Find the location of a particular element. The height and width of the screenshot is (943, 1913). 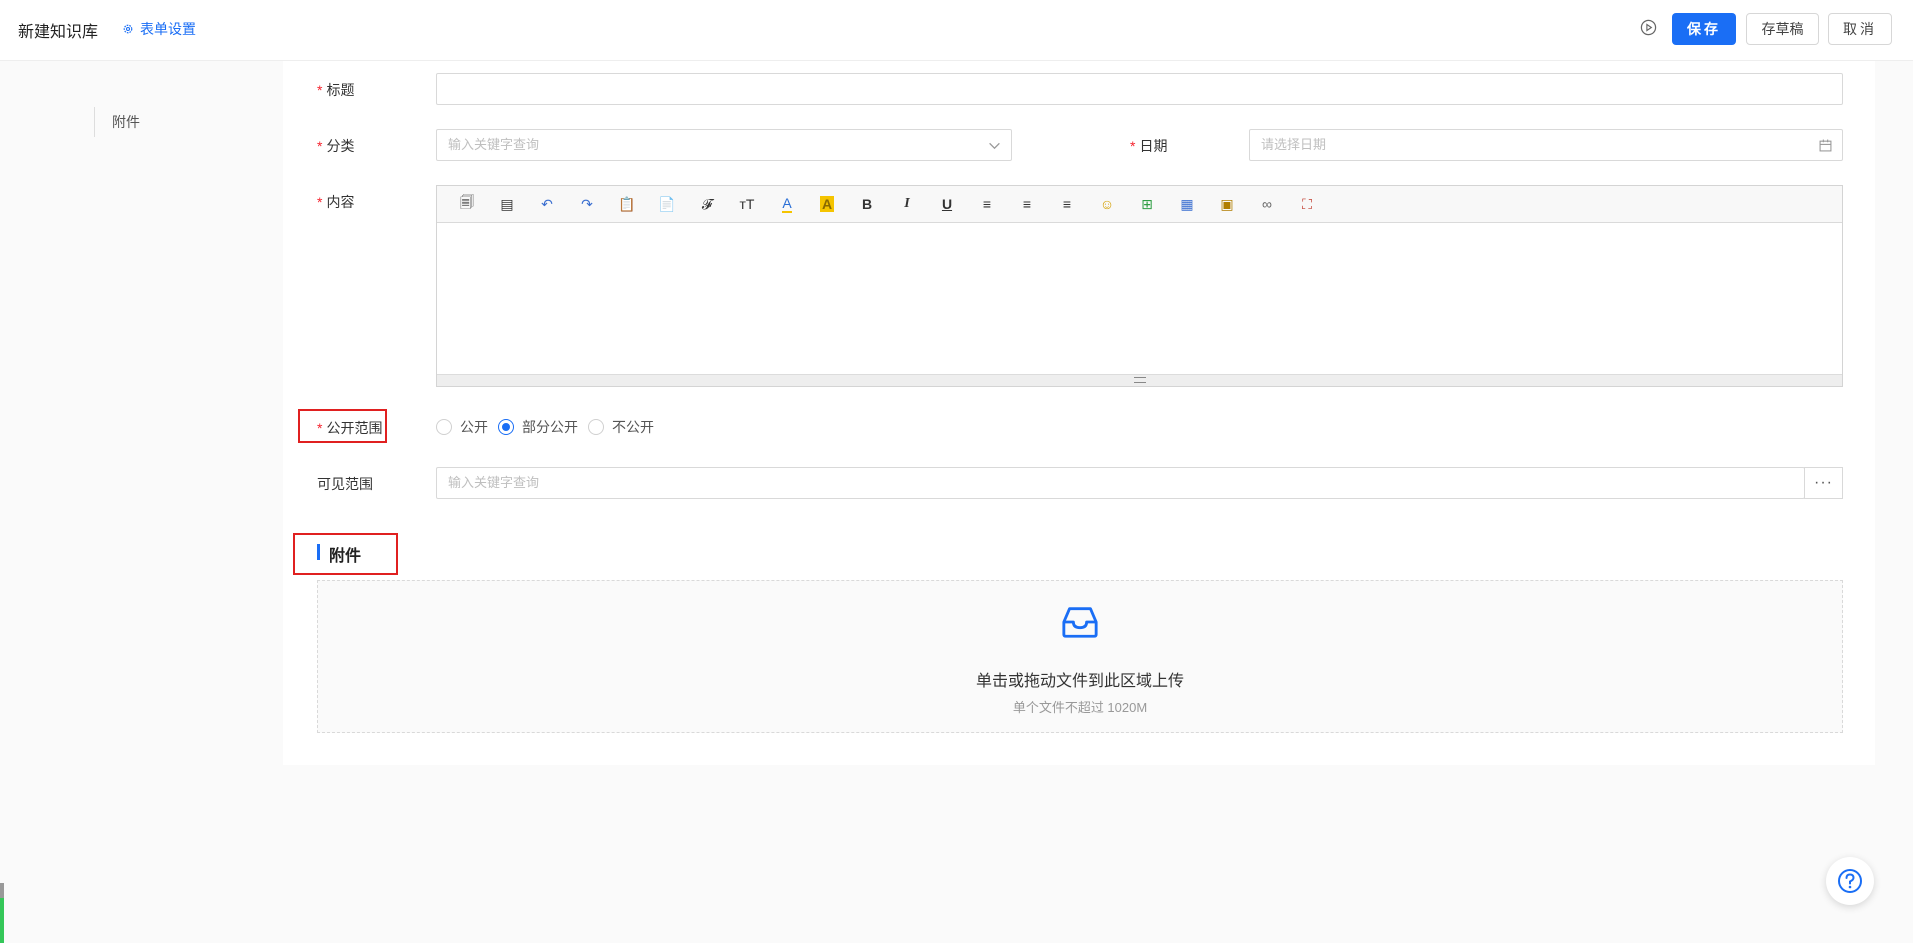

undo-glyph: ↶ is located at coordinates (547, 203).